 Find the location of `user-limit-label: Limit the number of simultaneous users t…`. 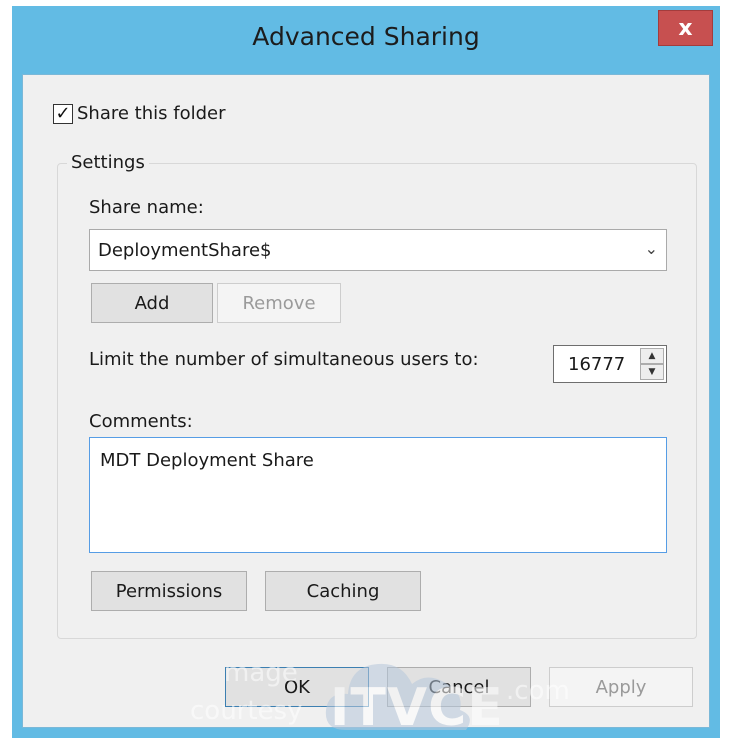

user-limit-label: Limit the number of simultaneous users t… is located at coordinates (284, 359).